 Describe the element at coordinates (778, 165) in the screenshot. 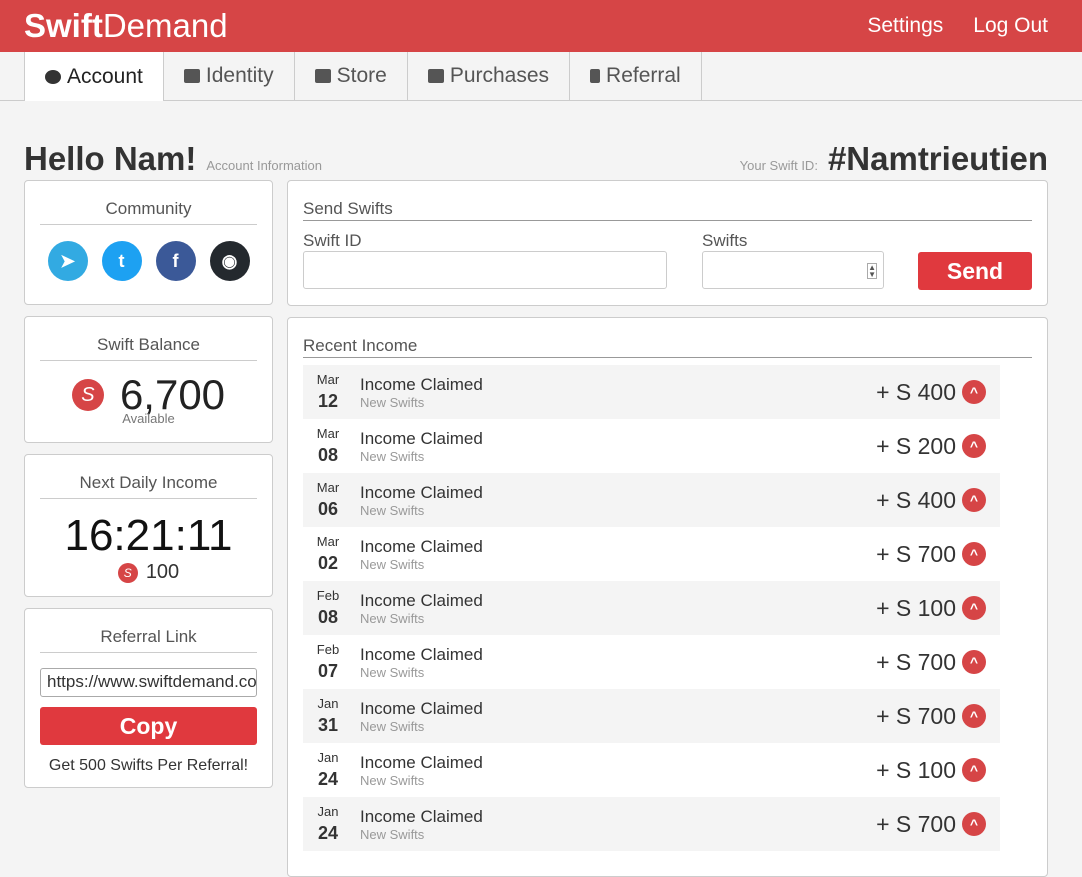

I see `swift-id-label: Your Swift ID:` at that location.